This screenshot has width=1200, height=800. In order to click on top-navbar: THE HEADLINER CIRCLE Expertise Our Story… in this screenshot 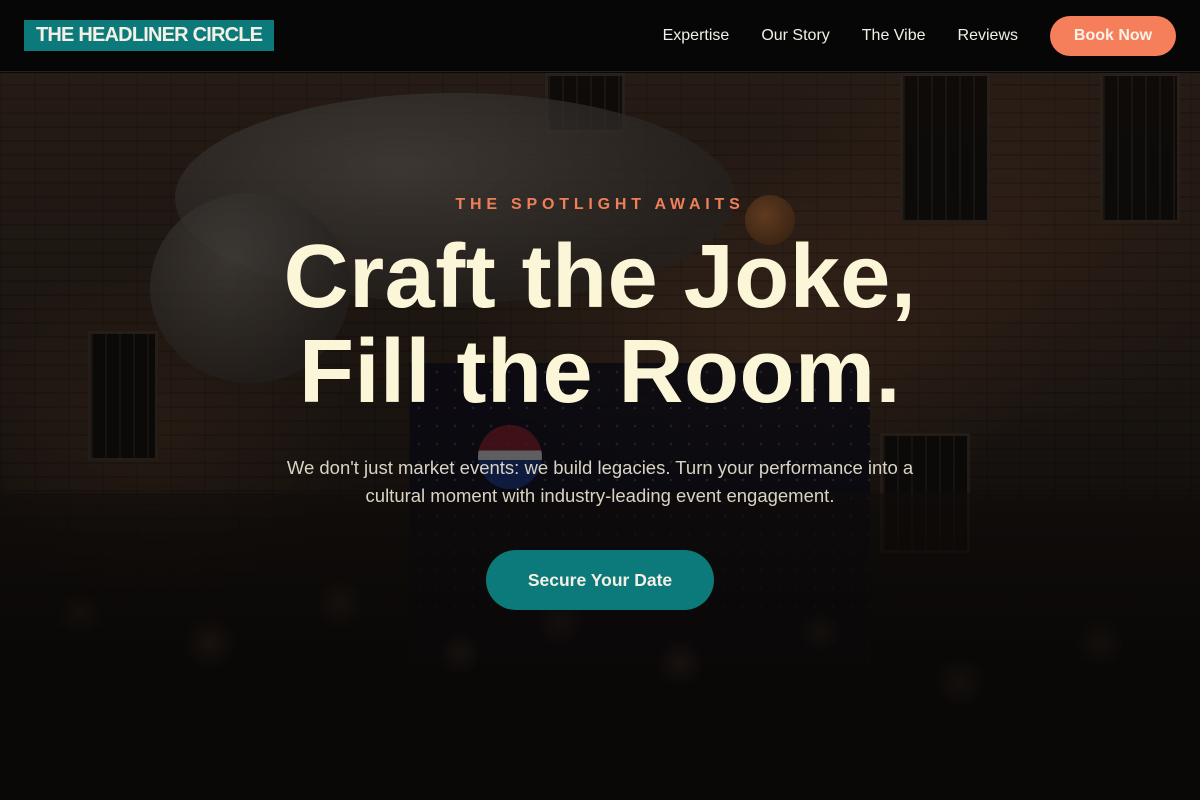, I will do `click(600, 36)`.